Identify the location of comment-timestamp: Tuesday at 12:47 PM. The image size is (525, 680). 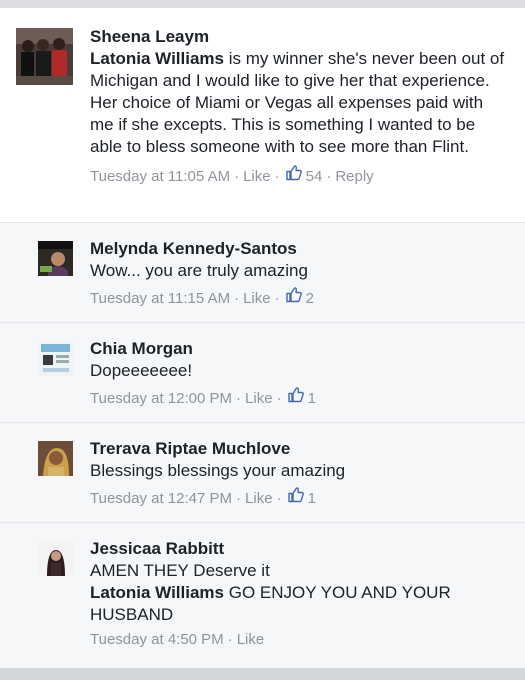
(161, 499).